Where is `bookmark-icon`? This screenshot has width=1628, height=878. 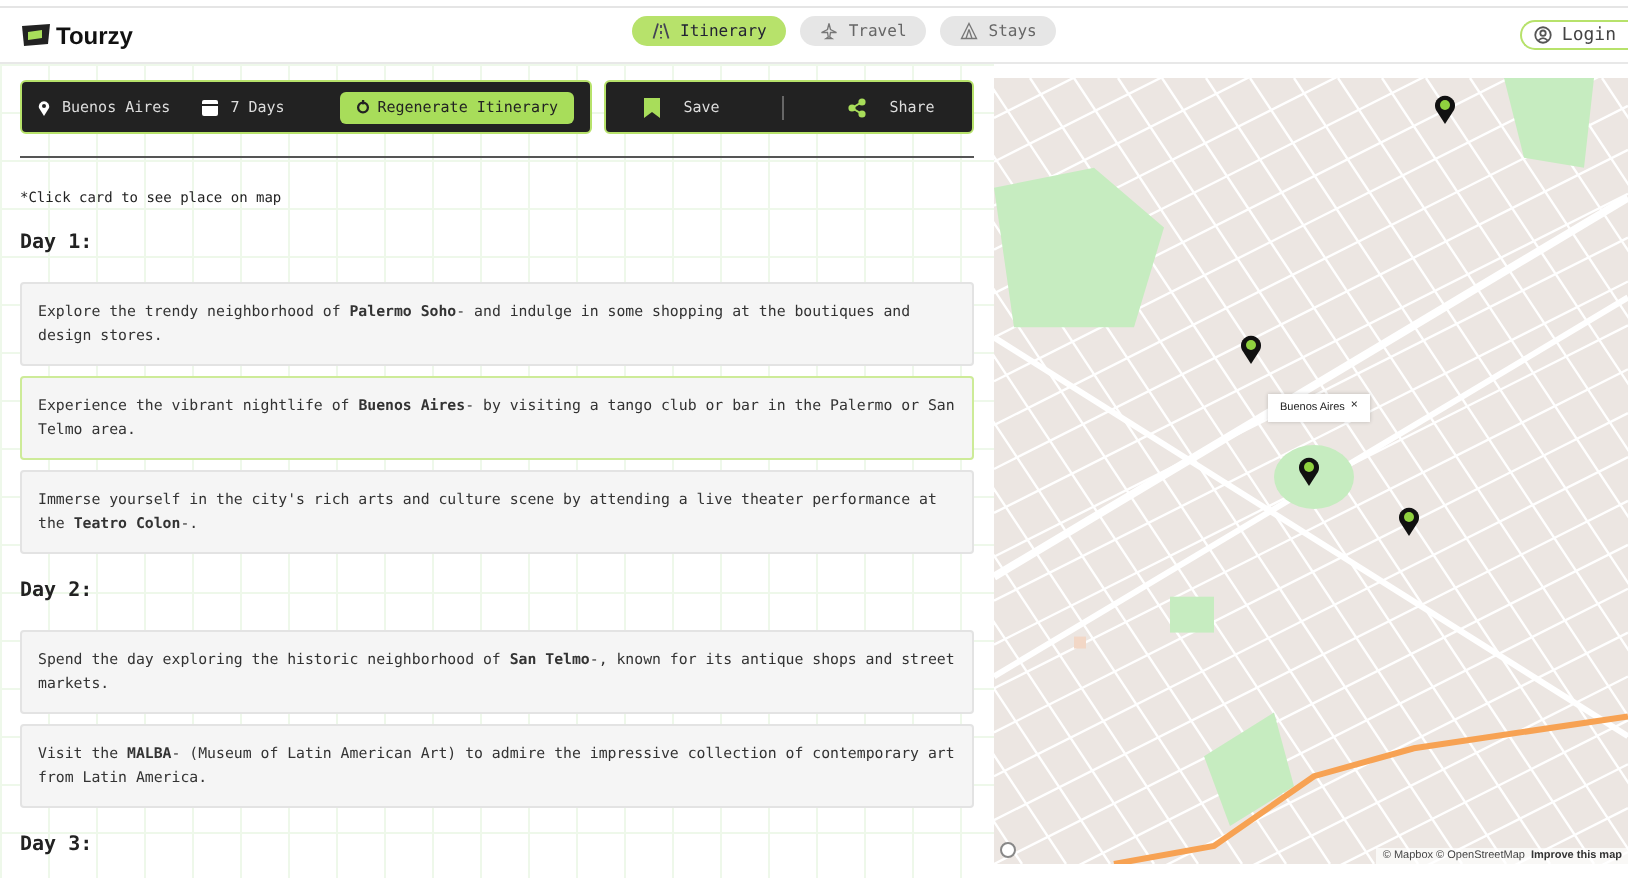
bookmark-icon is located at coordinates (651, 107).